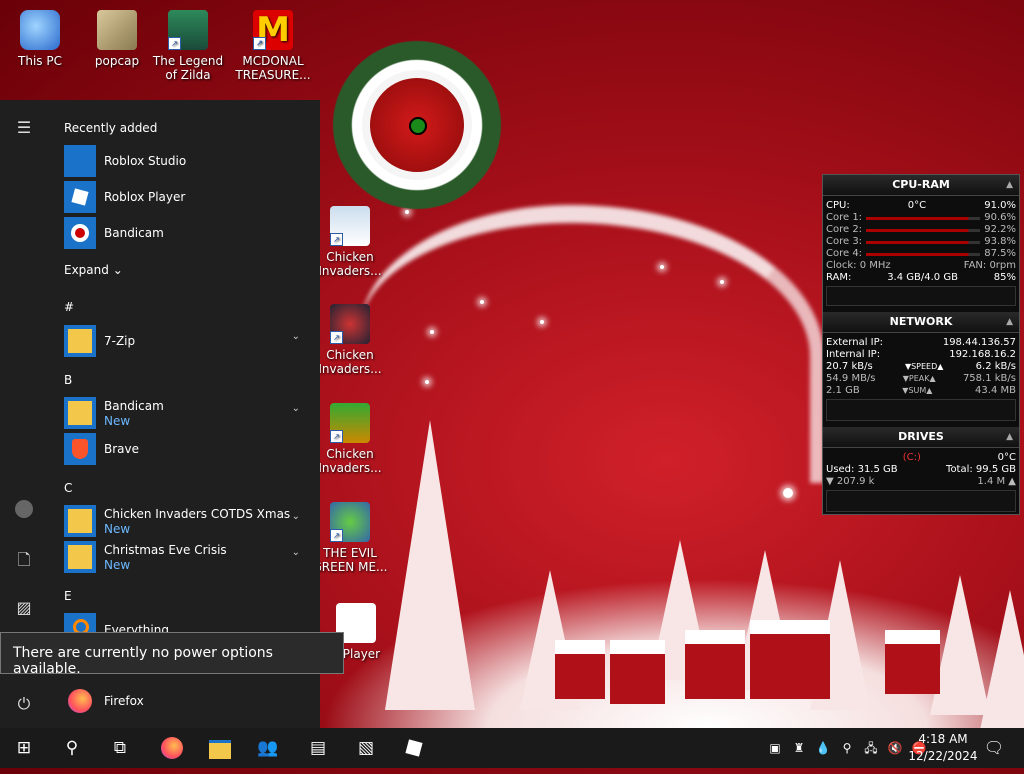  Describe the element at coordinates (145, 197) in the screenshot. I see `app-name: Roblox Player` at that location.